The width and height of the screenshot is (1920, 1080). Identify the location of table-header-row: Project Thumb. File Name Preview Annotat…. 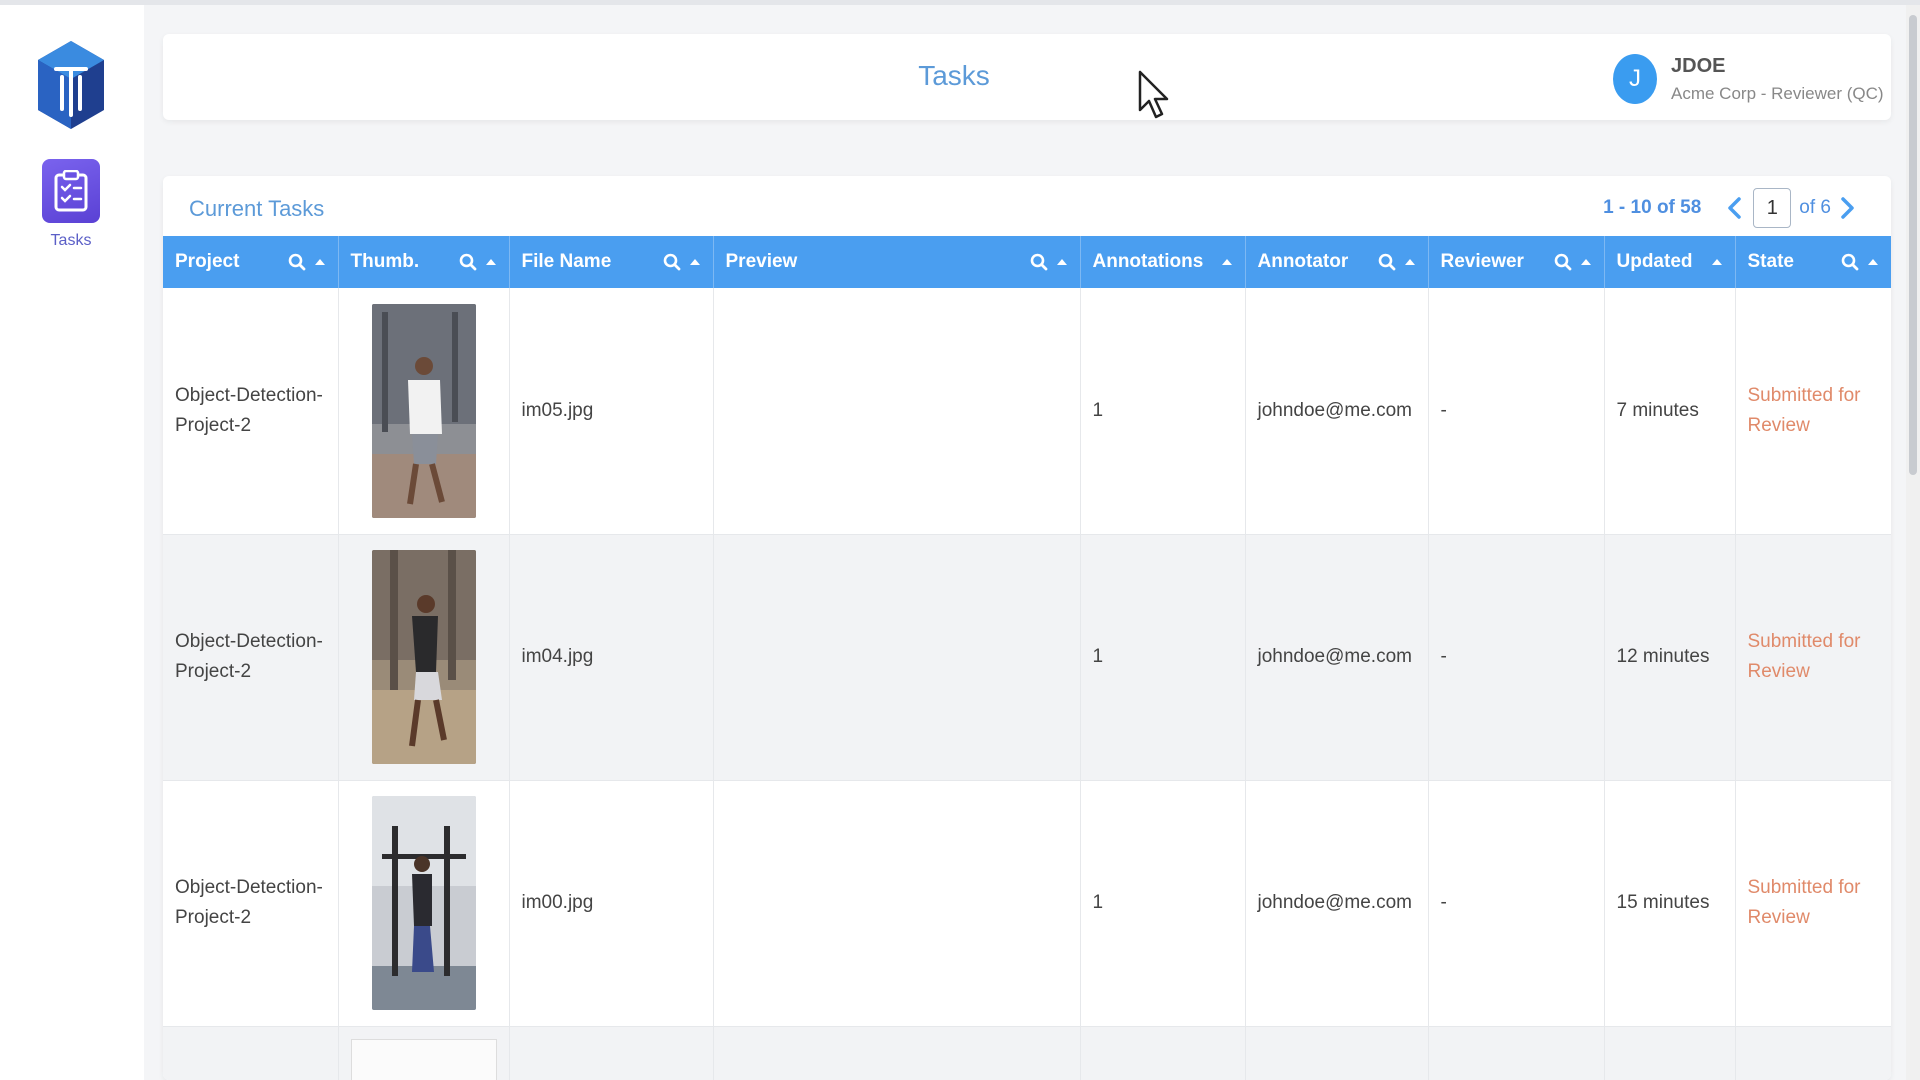
(1027, 262).